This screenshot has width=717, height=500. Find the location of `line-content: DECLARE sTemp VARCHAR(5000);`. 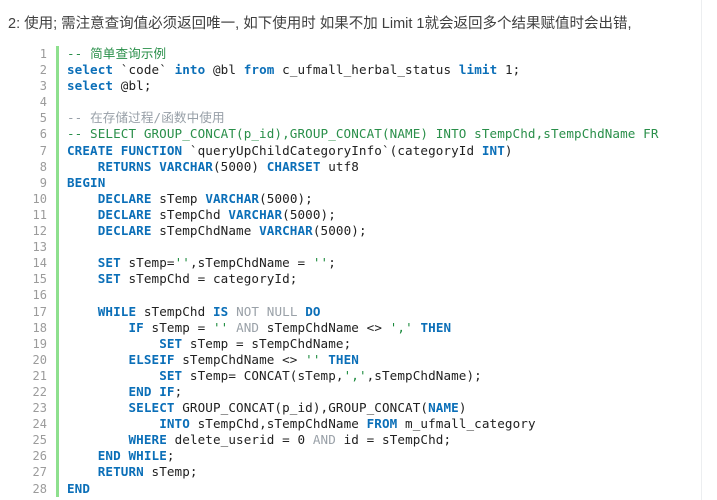

line-content: DECLARE sTemp VARCHAR(5000); is located at coordinates (380, 199).